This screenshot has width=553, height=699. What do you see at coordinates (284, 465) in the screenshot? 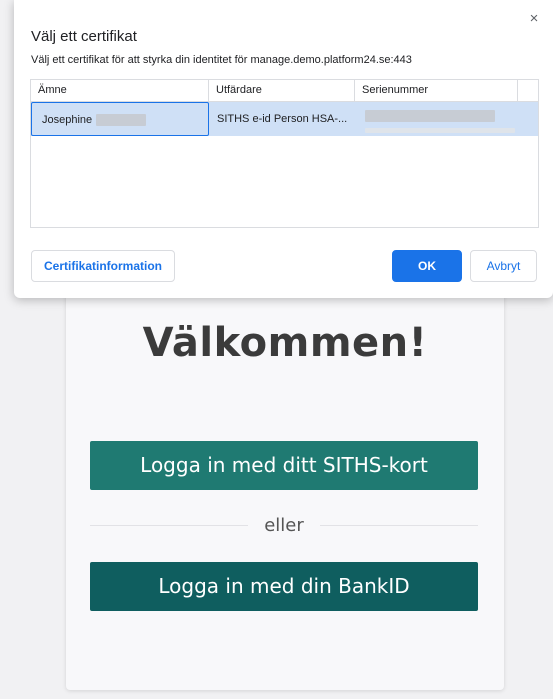
I see `siths-login-button: Logga in med ditt SITHS-kort` at bounding box center [284, 465].